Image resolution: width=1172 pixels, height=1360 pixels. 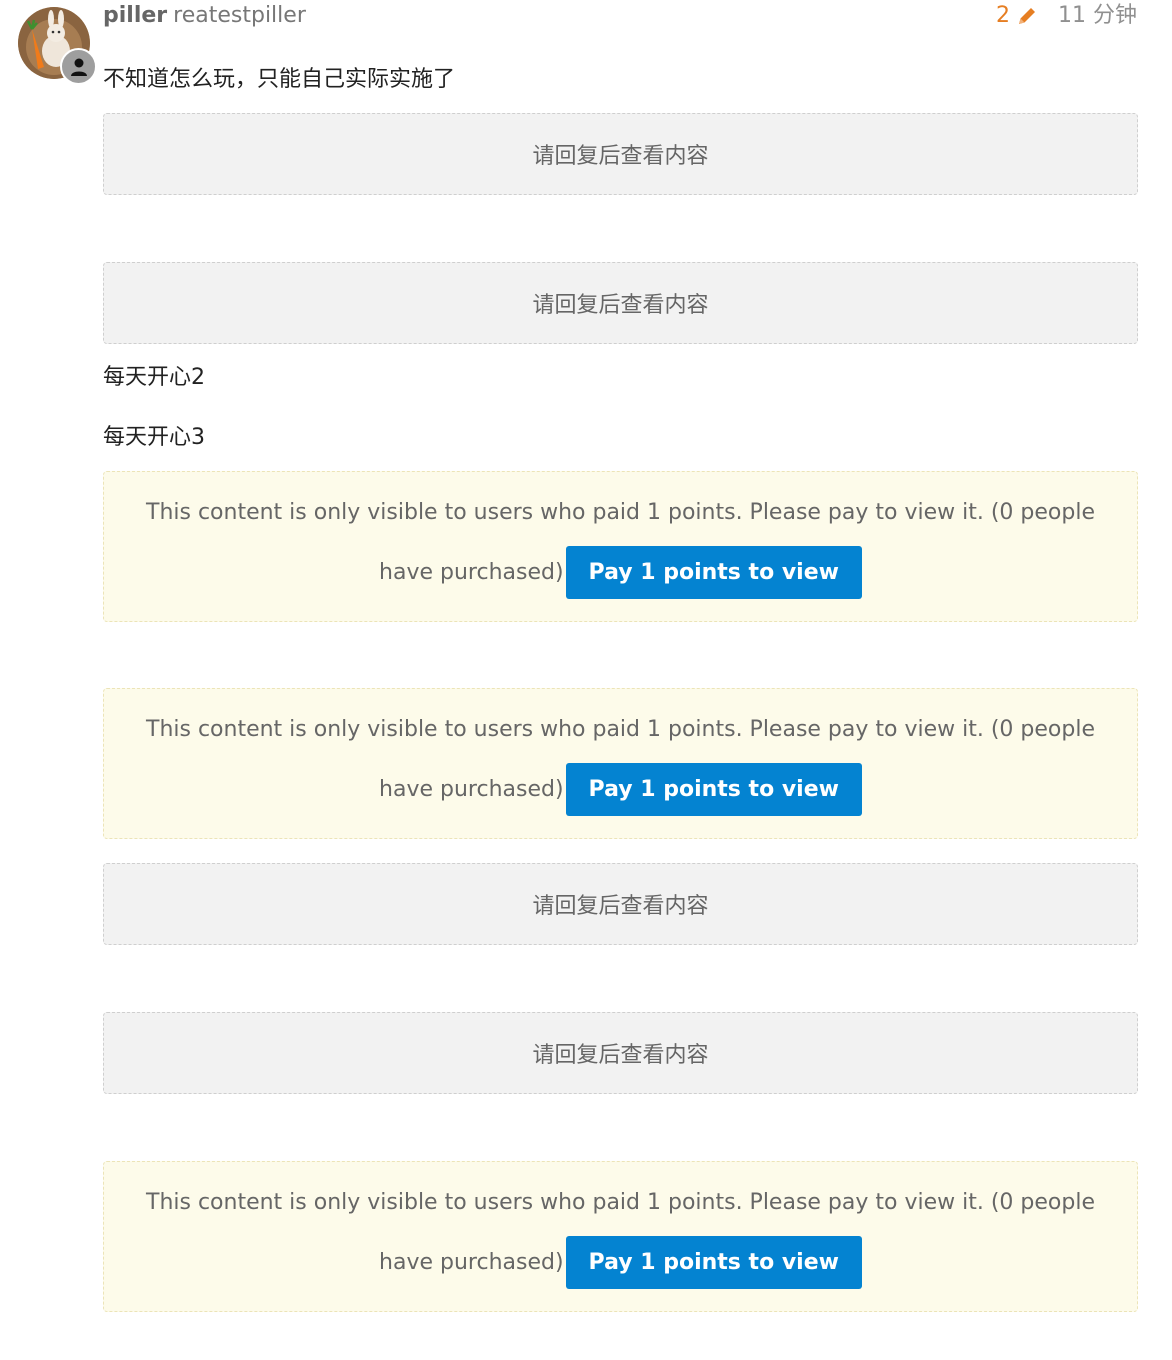 What do you see at coordinates (154, 437) in the screenshot?
I see `post-paragraph: 每天开心3` at bounding box center [154, 437].